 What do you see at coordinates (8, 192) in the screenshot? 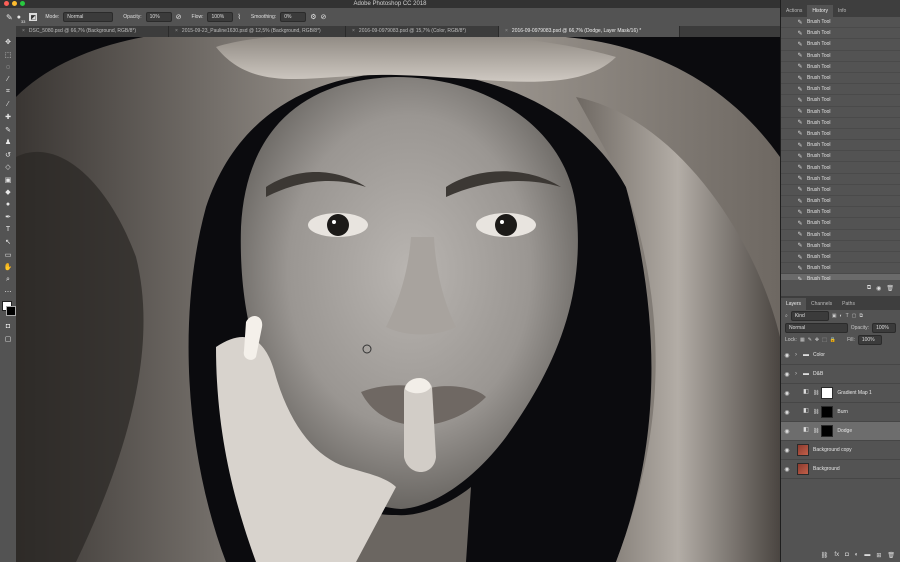
I see `blur-tool-icon: ◆` at bounding box center [8, 192].